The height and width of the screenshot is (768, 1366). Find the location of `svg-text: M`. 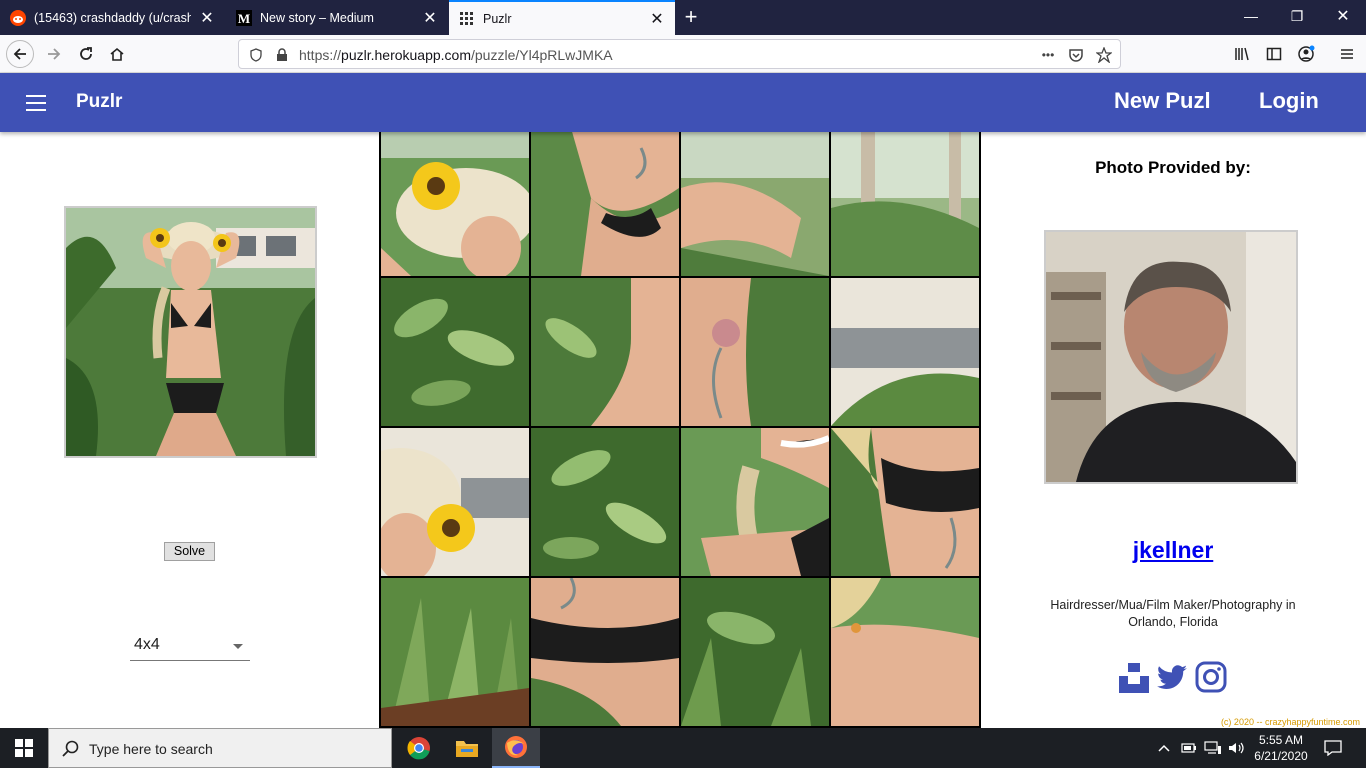

svg-text: M is located at coordinates (244, 18).